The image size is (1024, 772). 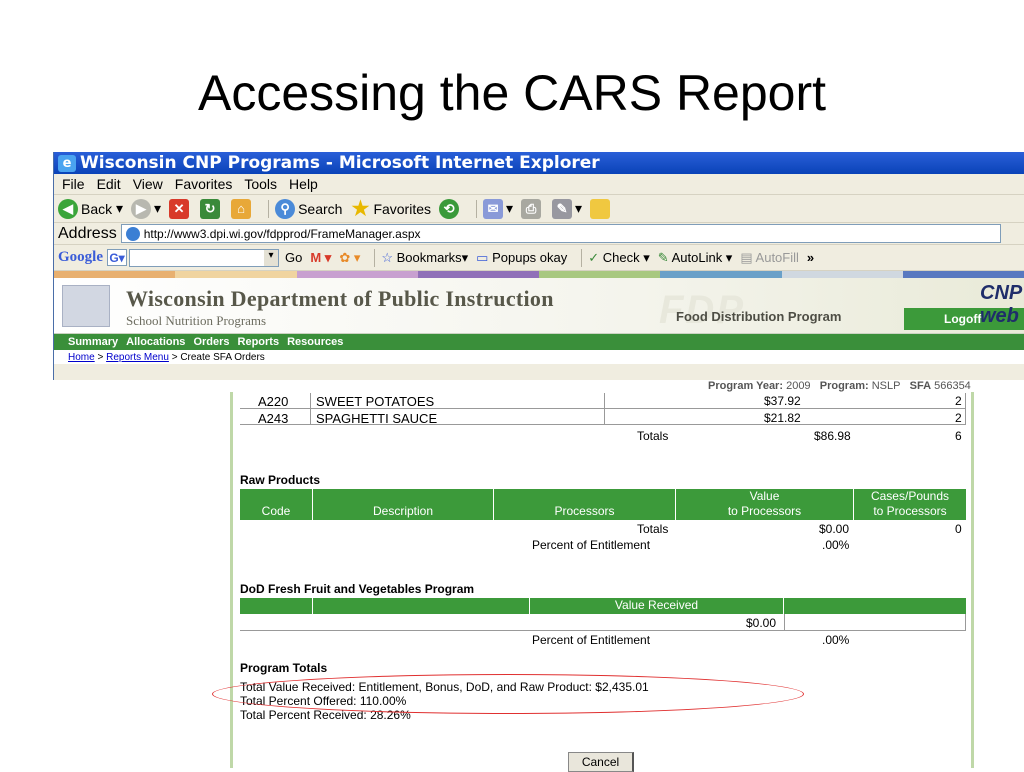 What do you see at coordinates (284, 668) in the screenshot?
I see `program-totals-title: Program Totals` at bounding box center [284, 668].